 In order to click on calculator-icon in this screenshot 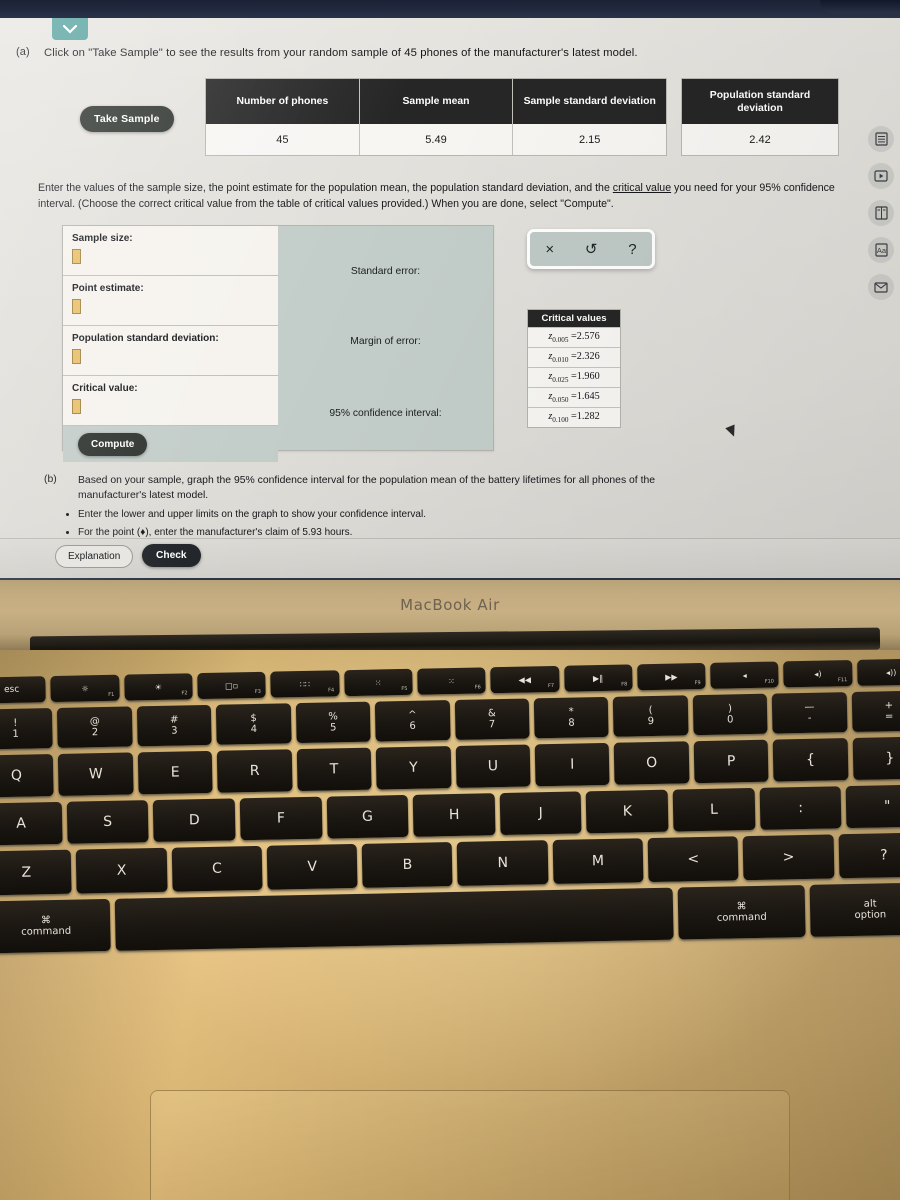, I will do `click(881, 139)`.